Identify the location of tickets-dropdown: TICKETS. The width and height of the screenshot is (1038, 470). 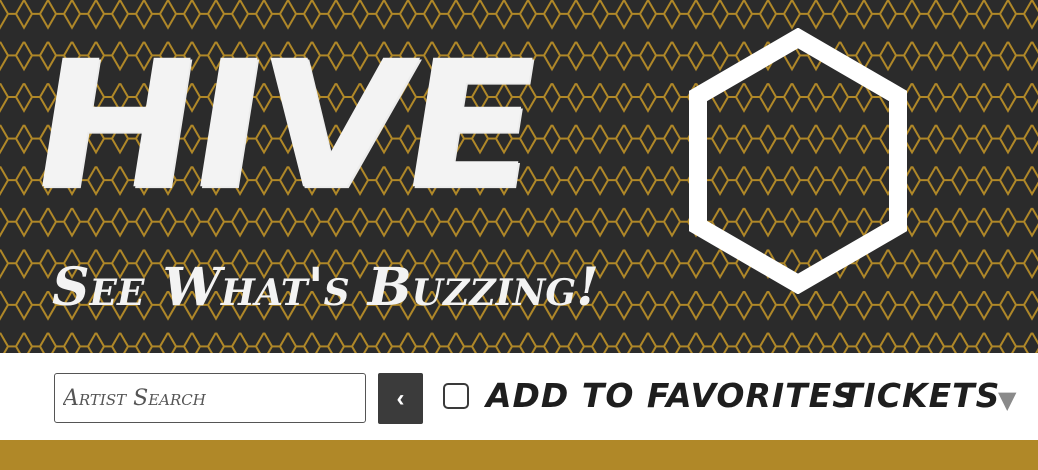
(920, 396).